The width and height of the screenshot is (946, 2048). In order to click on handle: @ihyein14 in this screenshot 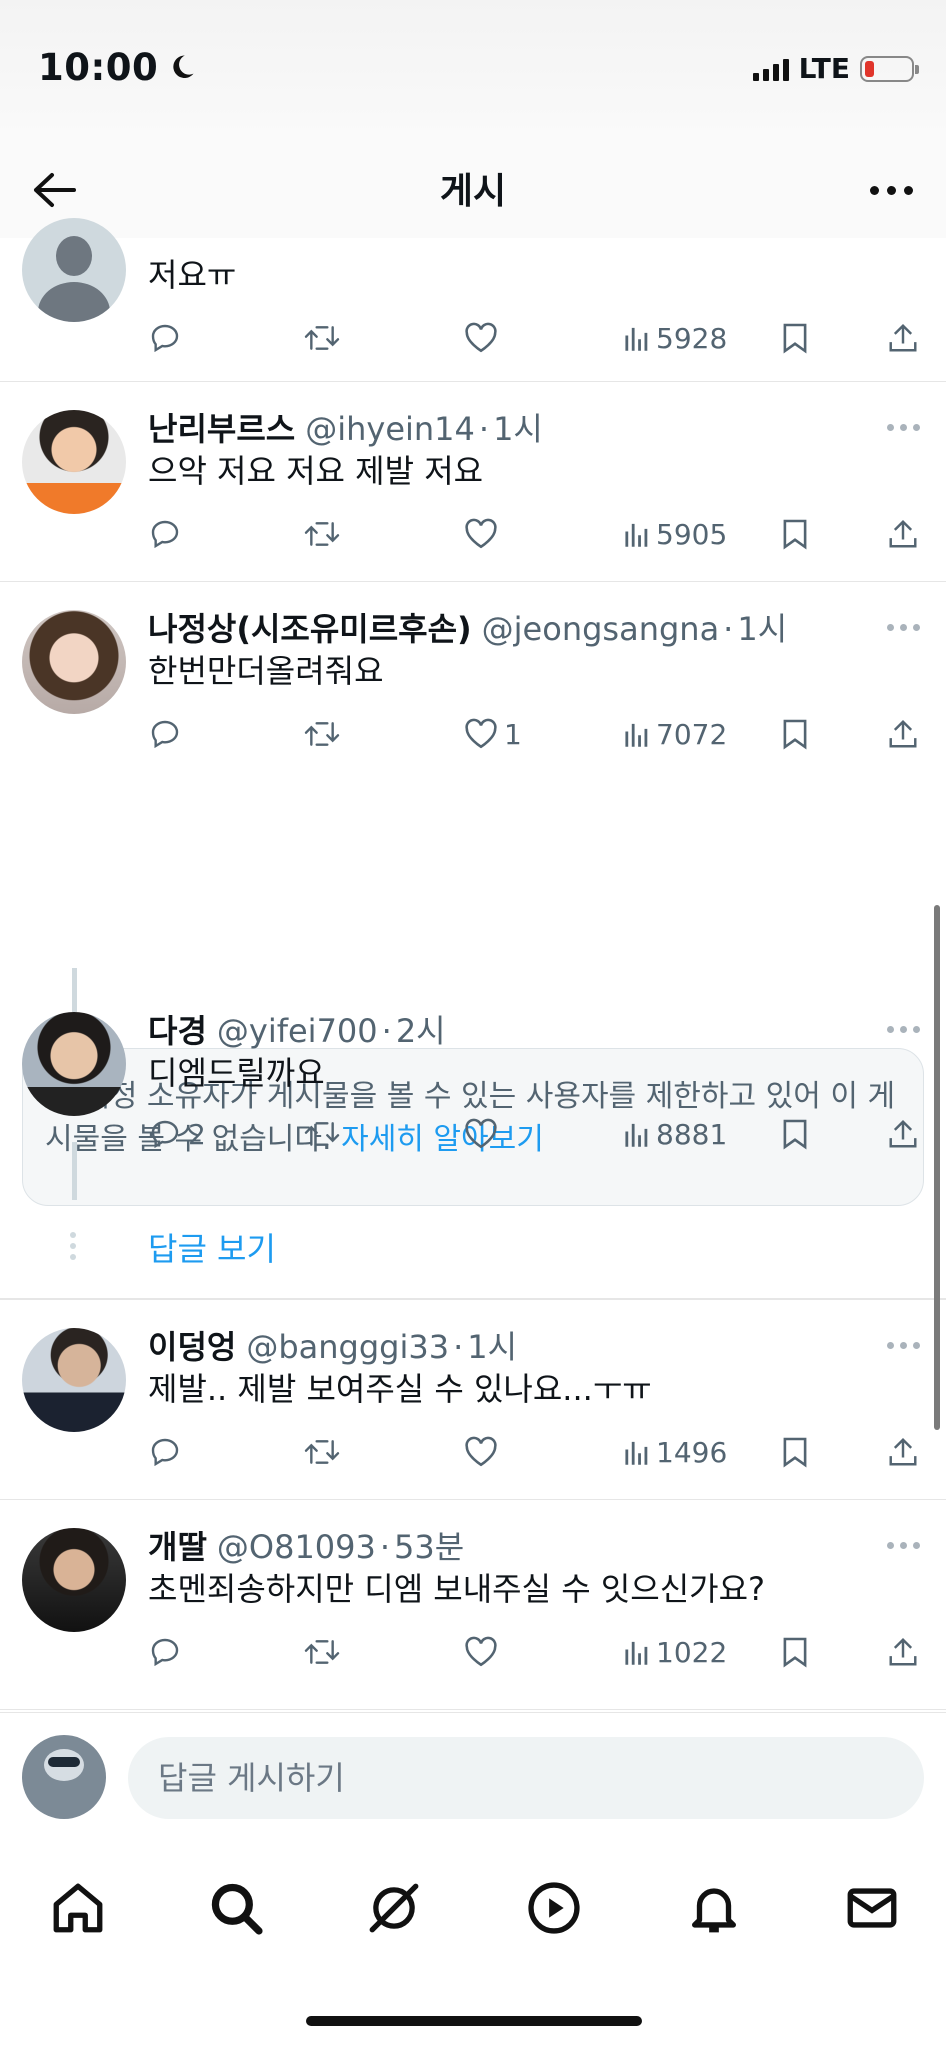, I will do `click(390, 429)`.